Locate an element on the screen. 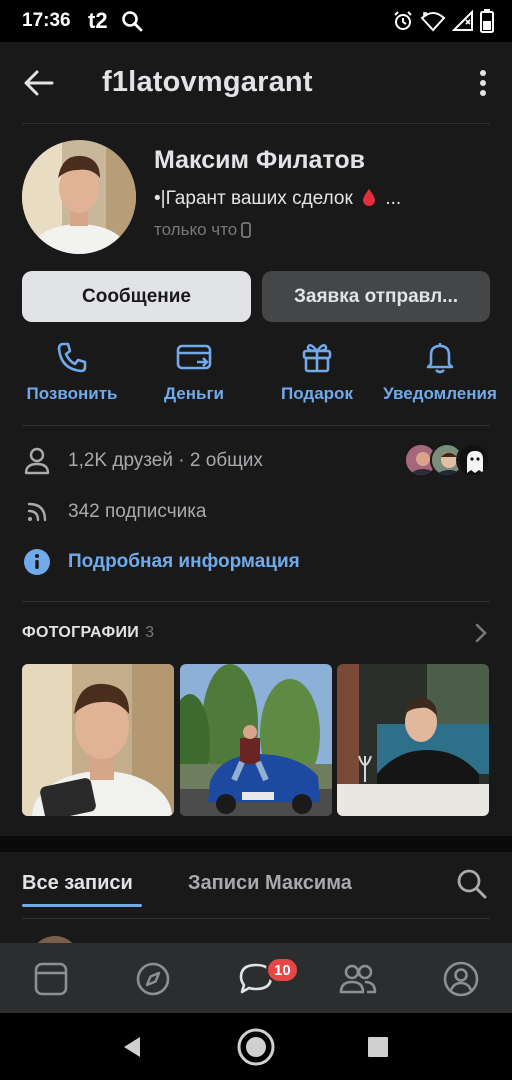 Image resolution: width=512 pixels, height=1080 pixels. recents-square-icon is located at coordinates (378, 1047).